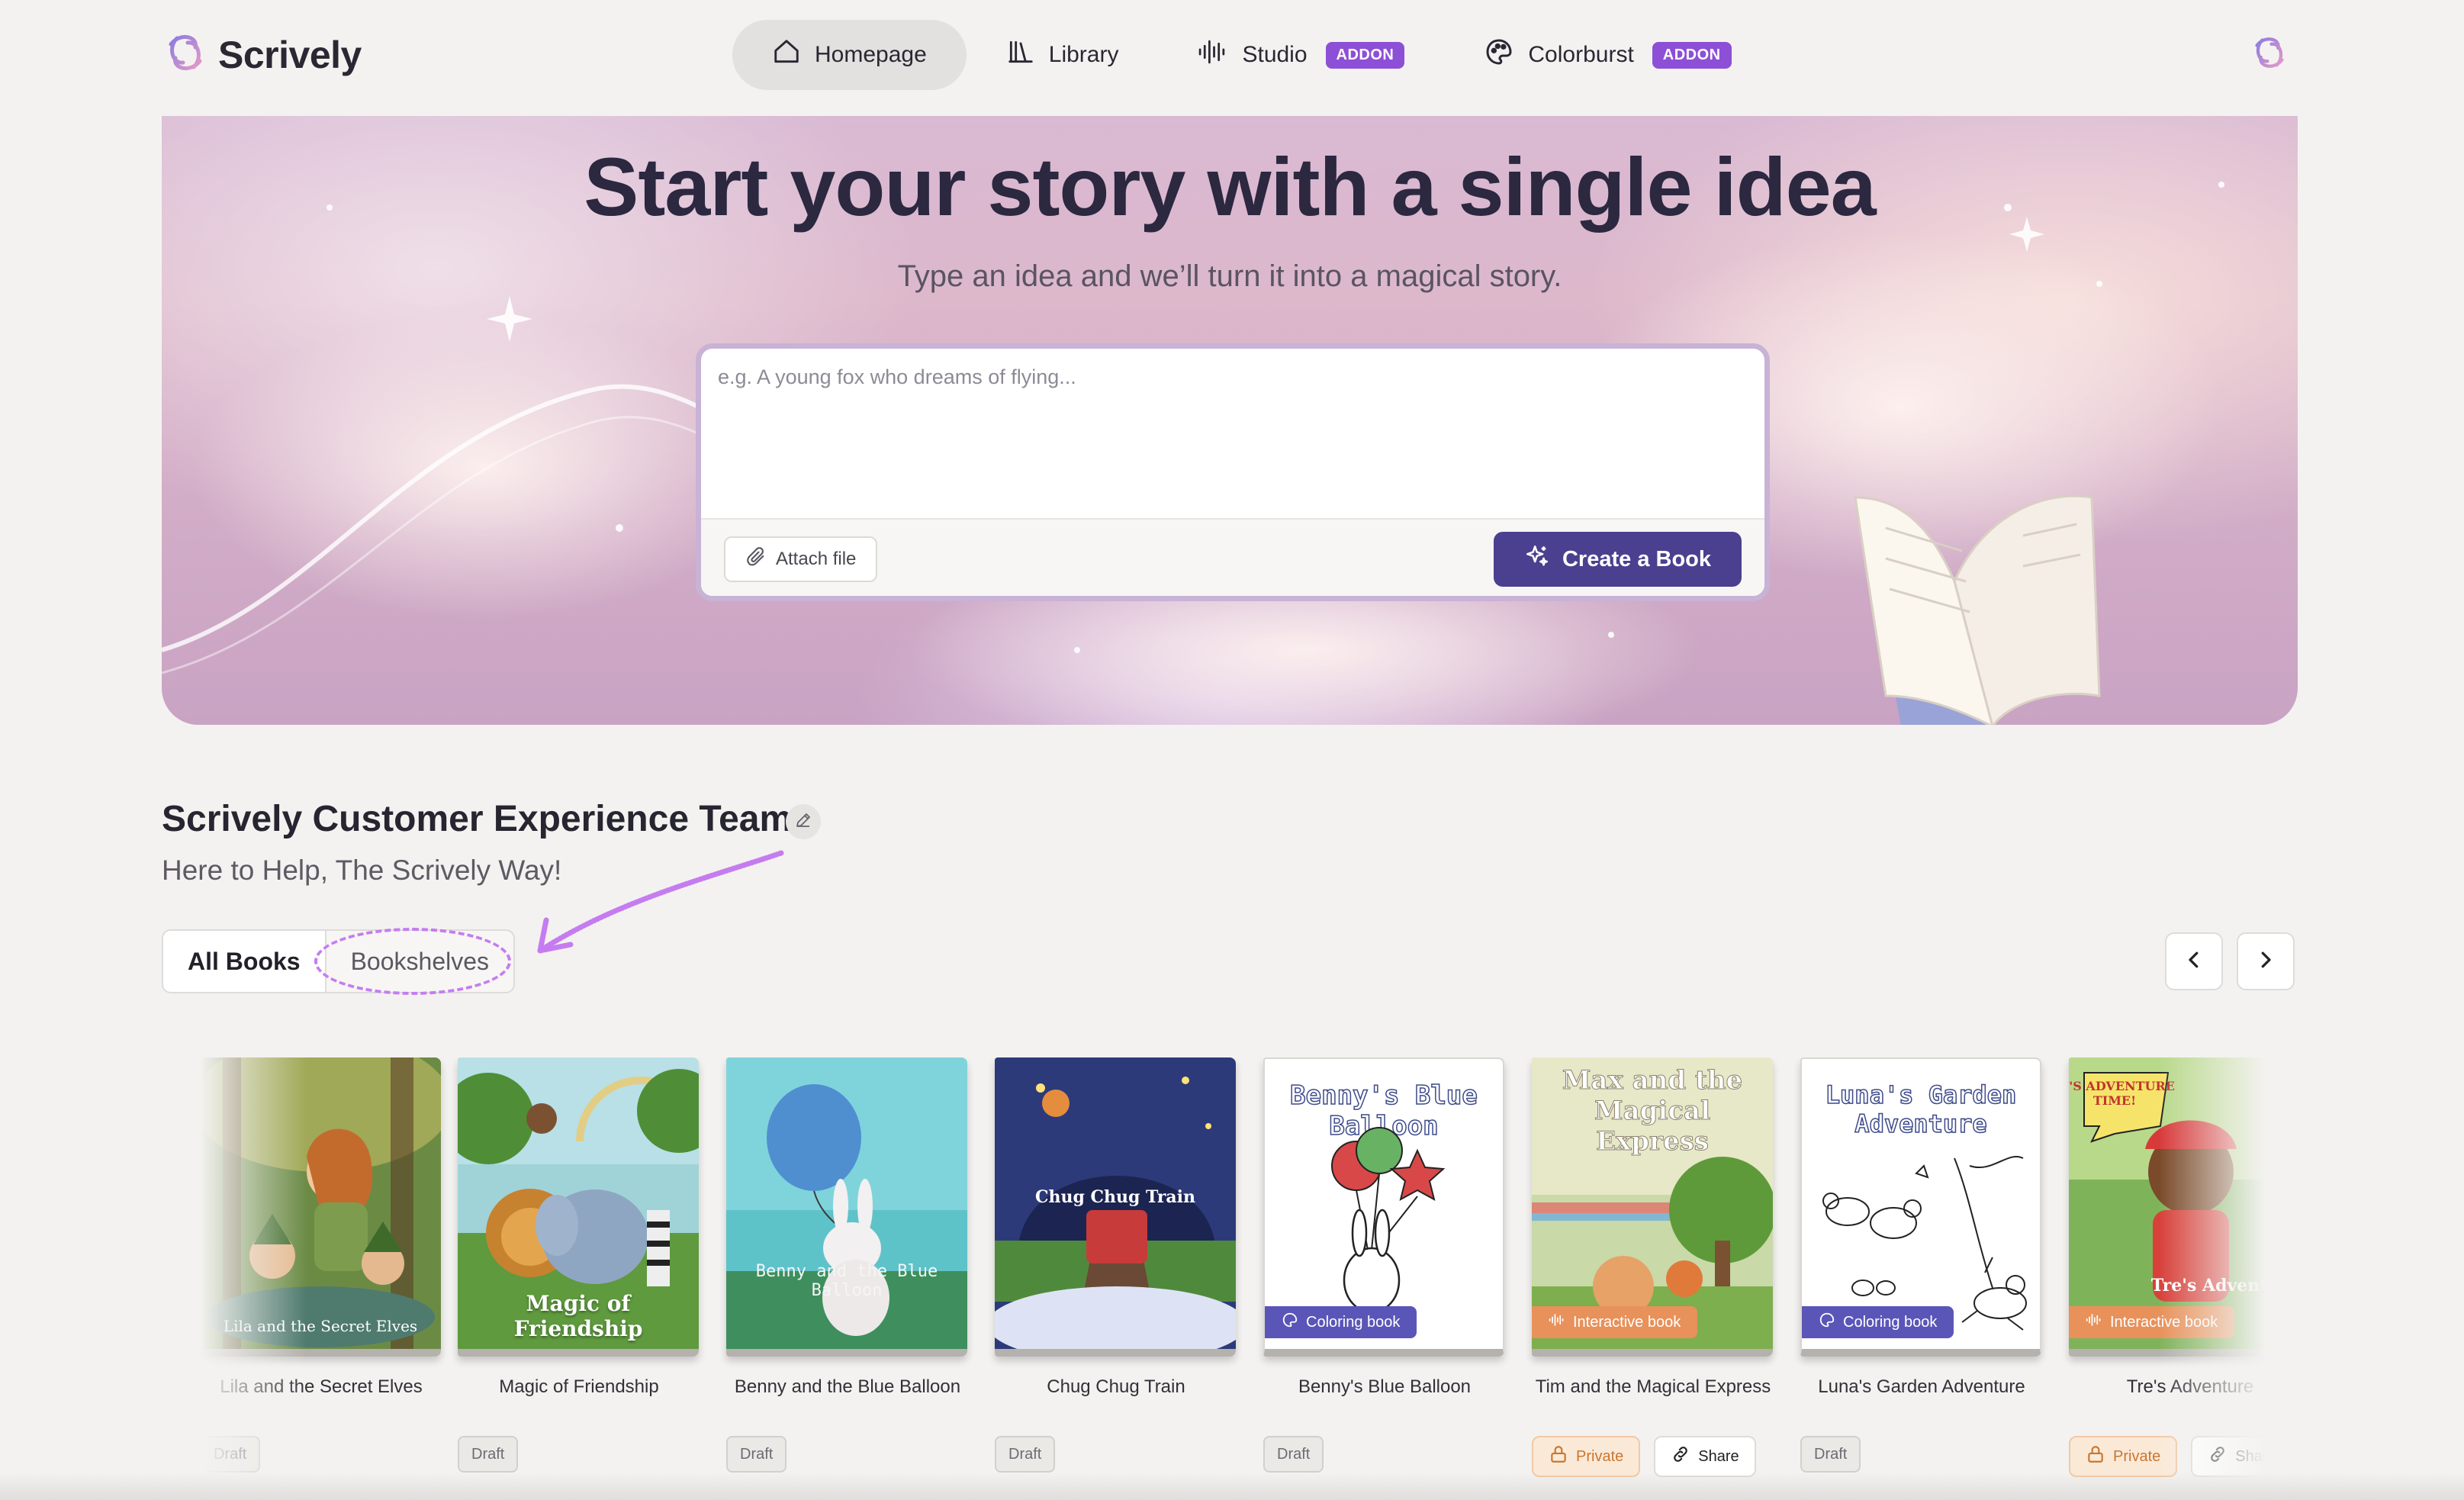  Describe the element at coordinates (244, 961) in the screenshot. I see `tab-all-books: All Books` at that location.